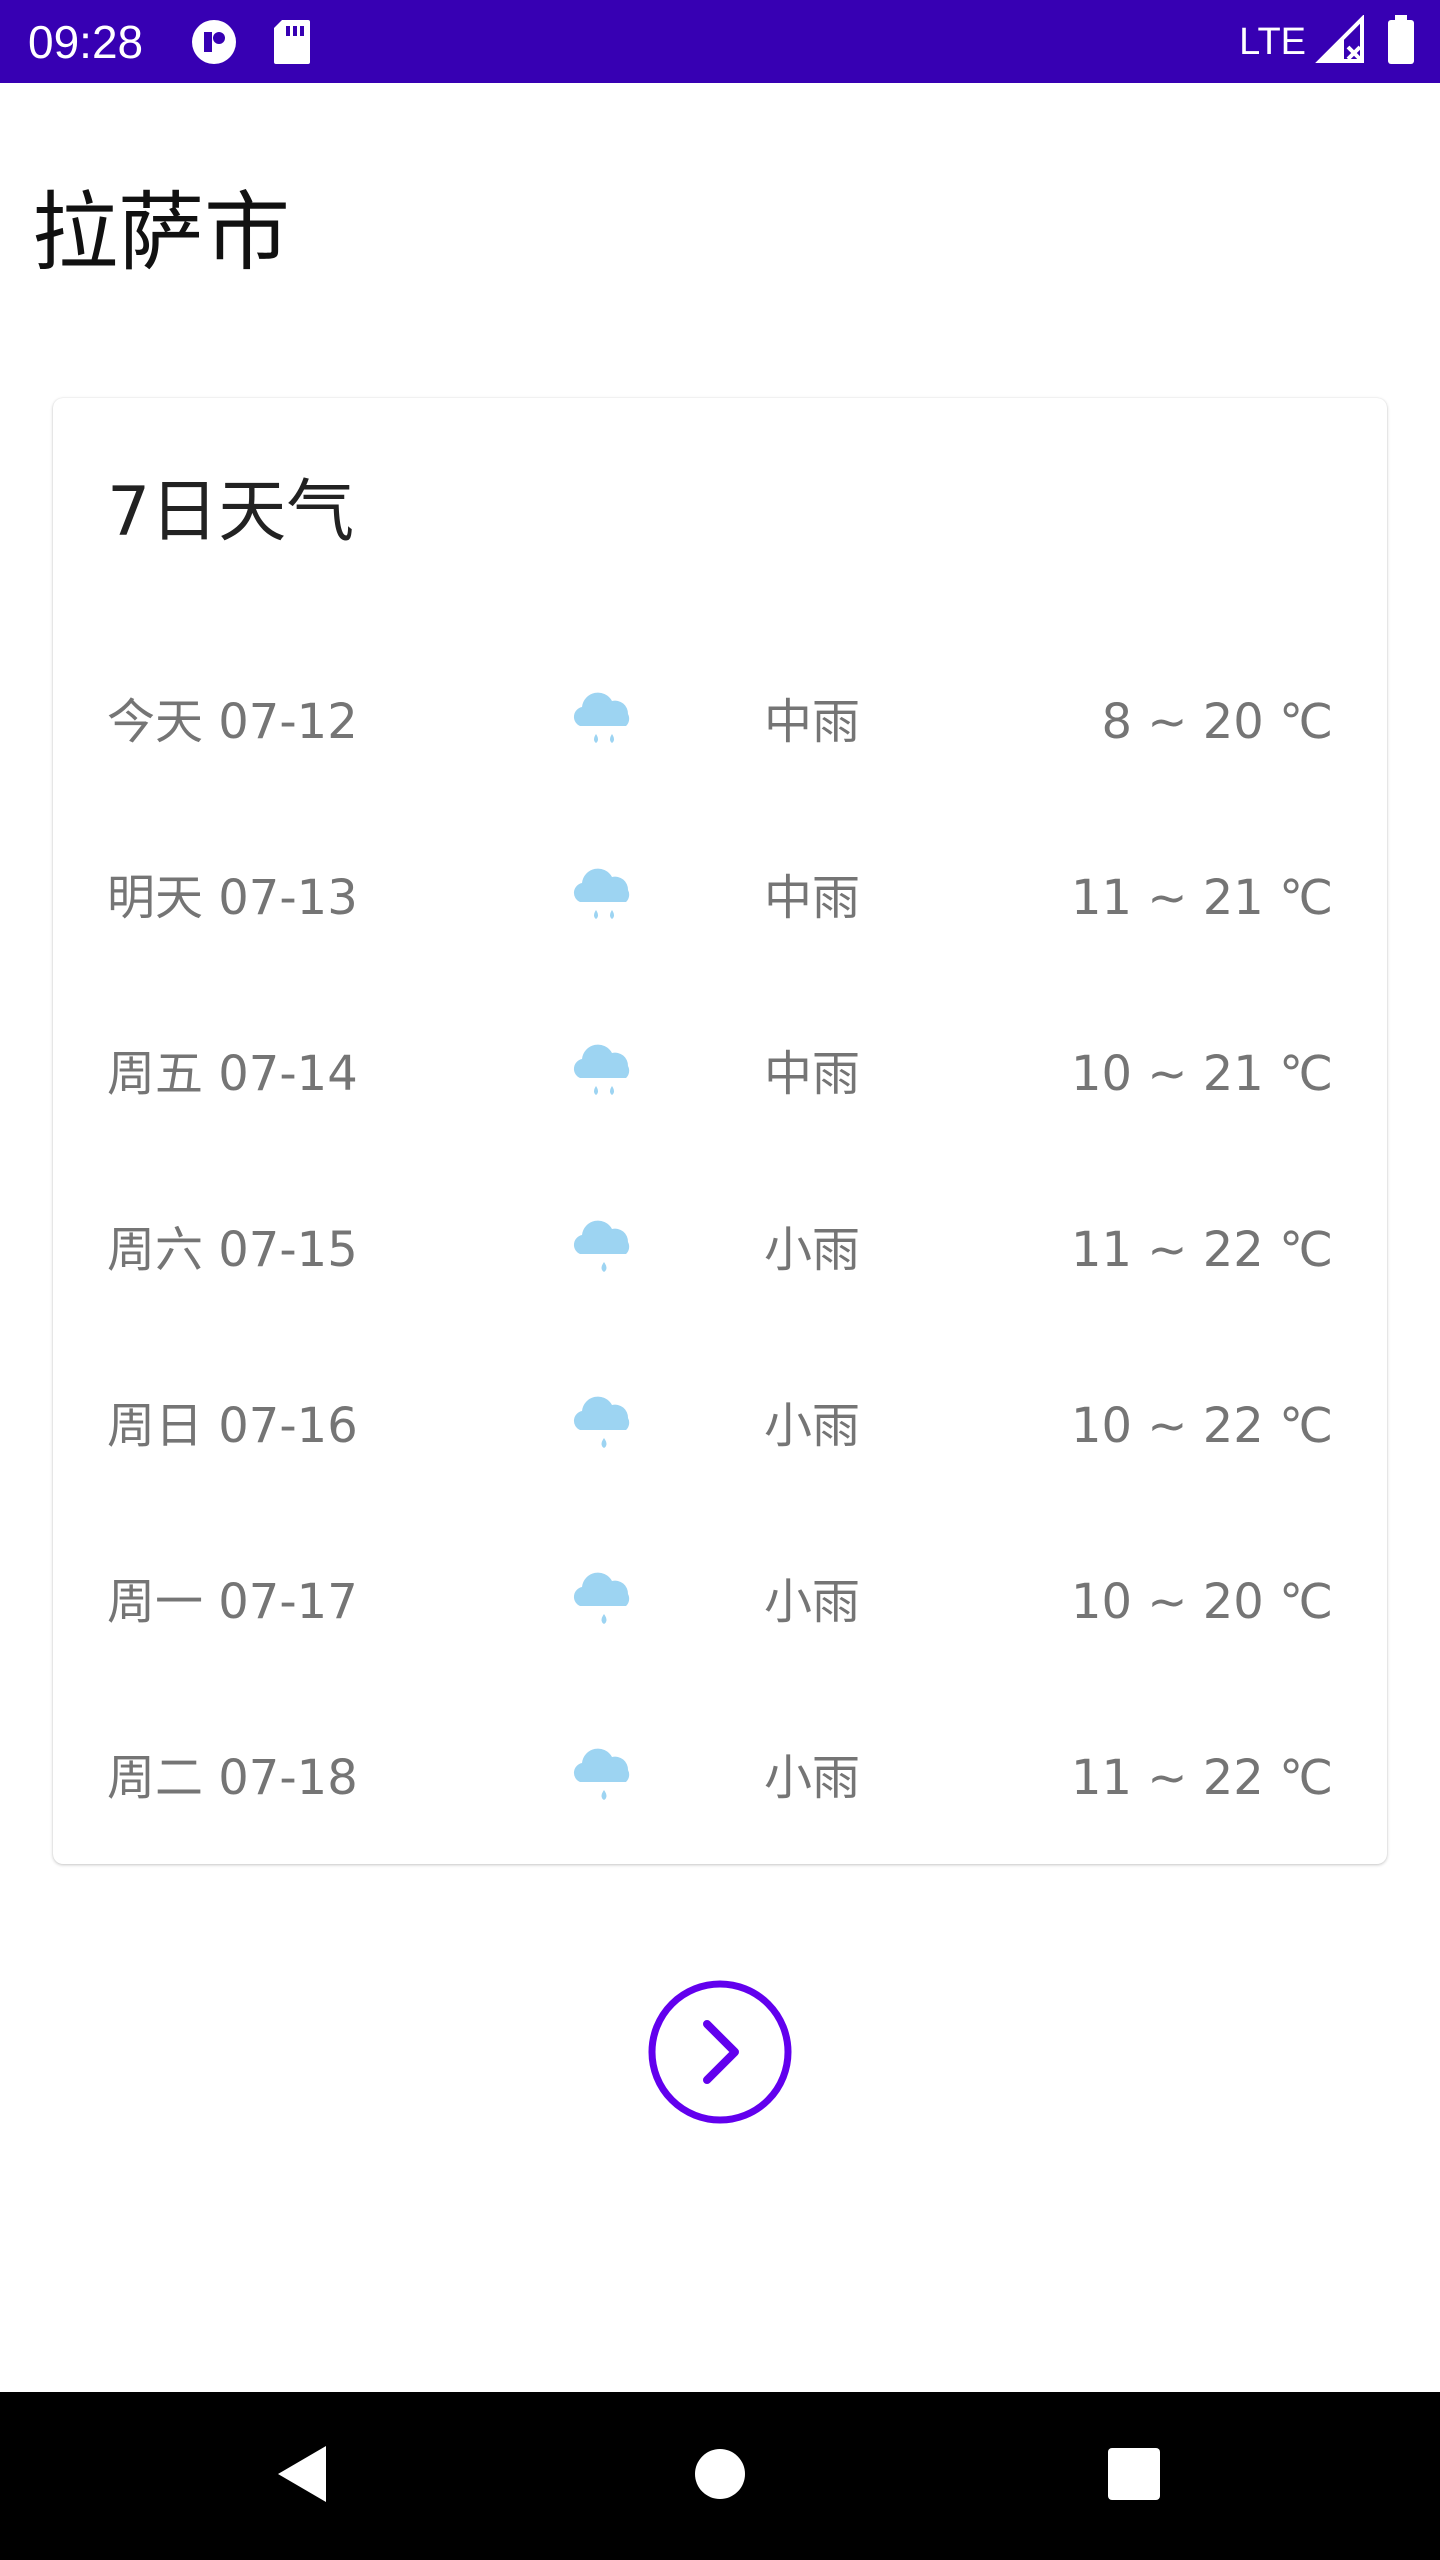 The width and height of the screenshot is (1440, 2560). I want to click on forecast-row: 明天 07-13 中雨 11 ~ 21 ℃, so click(720, 898).